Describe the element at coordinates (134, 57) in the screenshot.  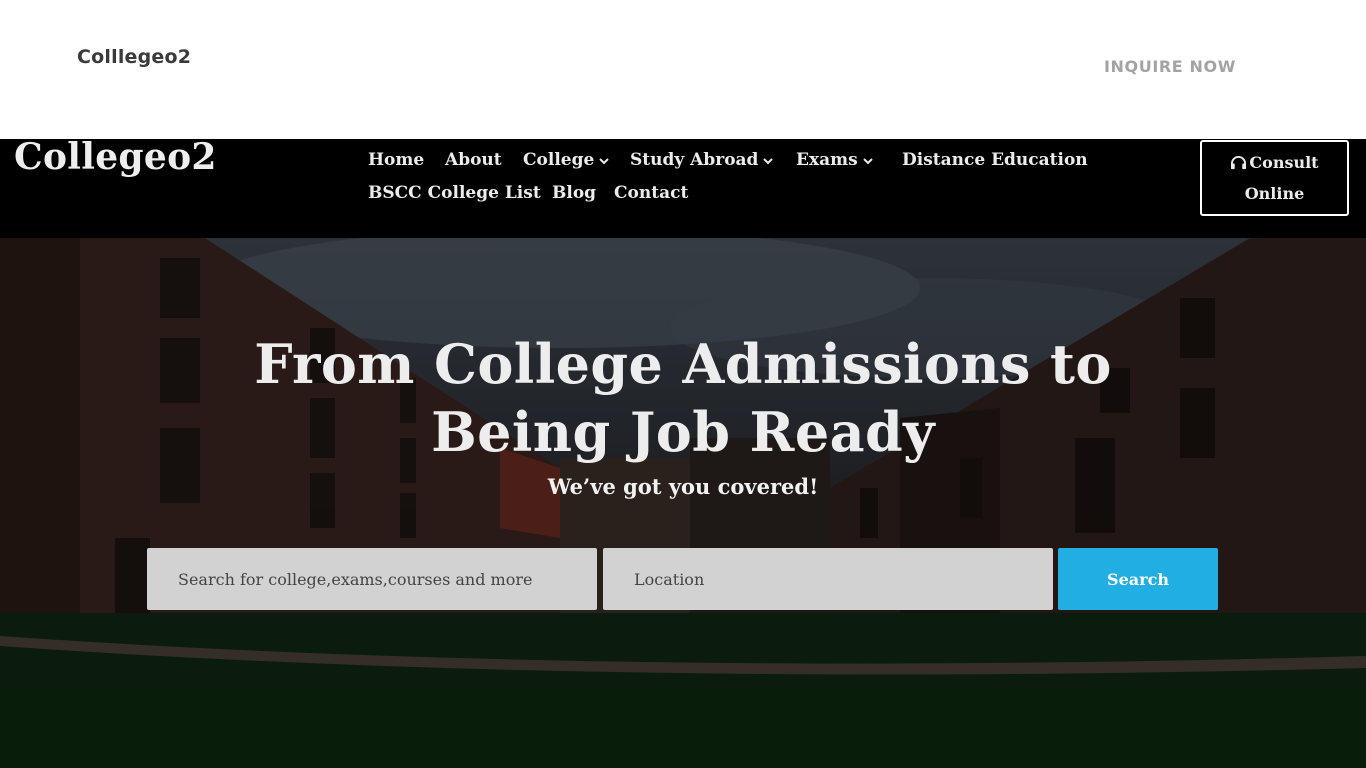
I see `top-brand: Colllegeo2` at that location.